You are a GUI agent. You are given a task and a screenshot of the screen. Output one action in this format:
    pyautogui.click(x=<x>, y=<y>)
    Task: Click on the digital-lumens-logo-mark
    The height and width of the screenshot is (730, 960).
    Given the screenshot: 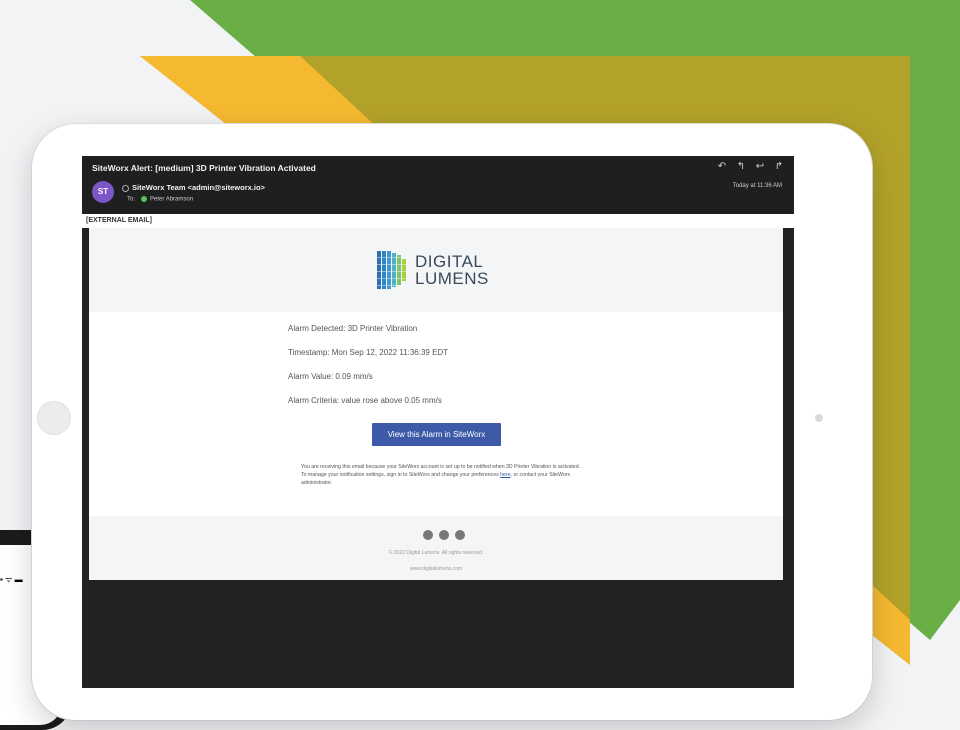 What is the action you would take?
    pyautogui.click(x=393, y=270)
    